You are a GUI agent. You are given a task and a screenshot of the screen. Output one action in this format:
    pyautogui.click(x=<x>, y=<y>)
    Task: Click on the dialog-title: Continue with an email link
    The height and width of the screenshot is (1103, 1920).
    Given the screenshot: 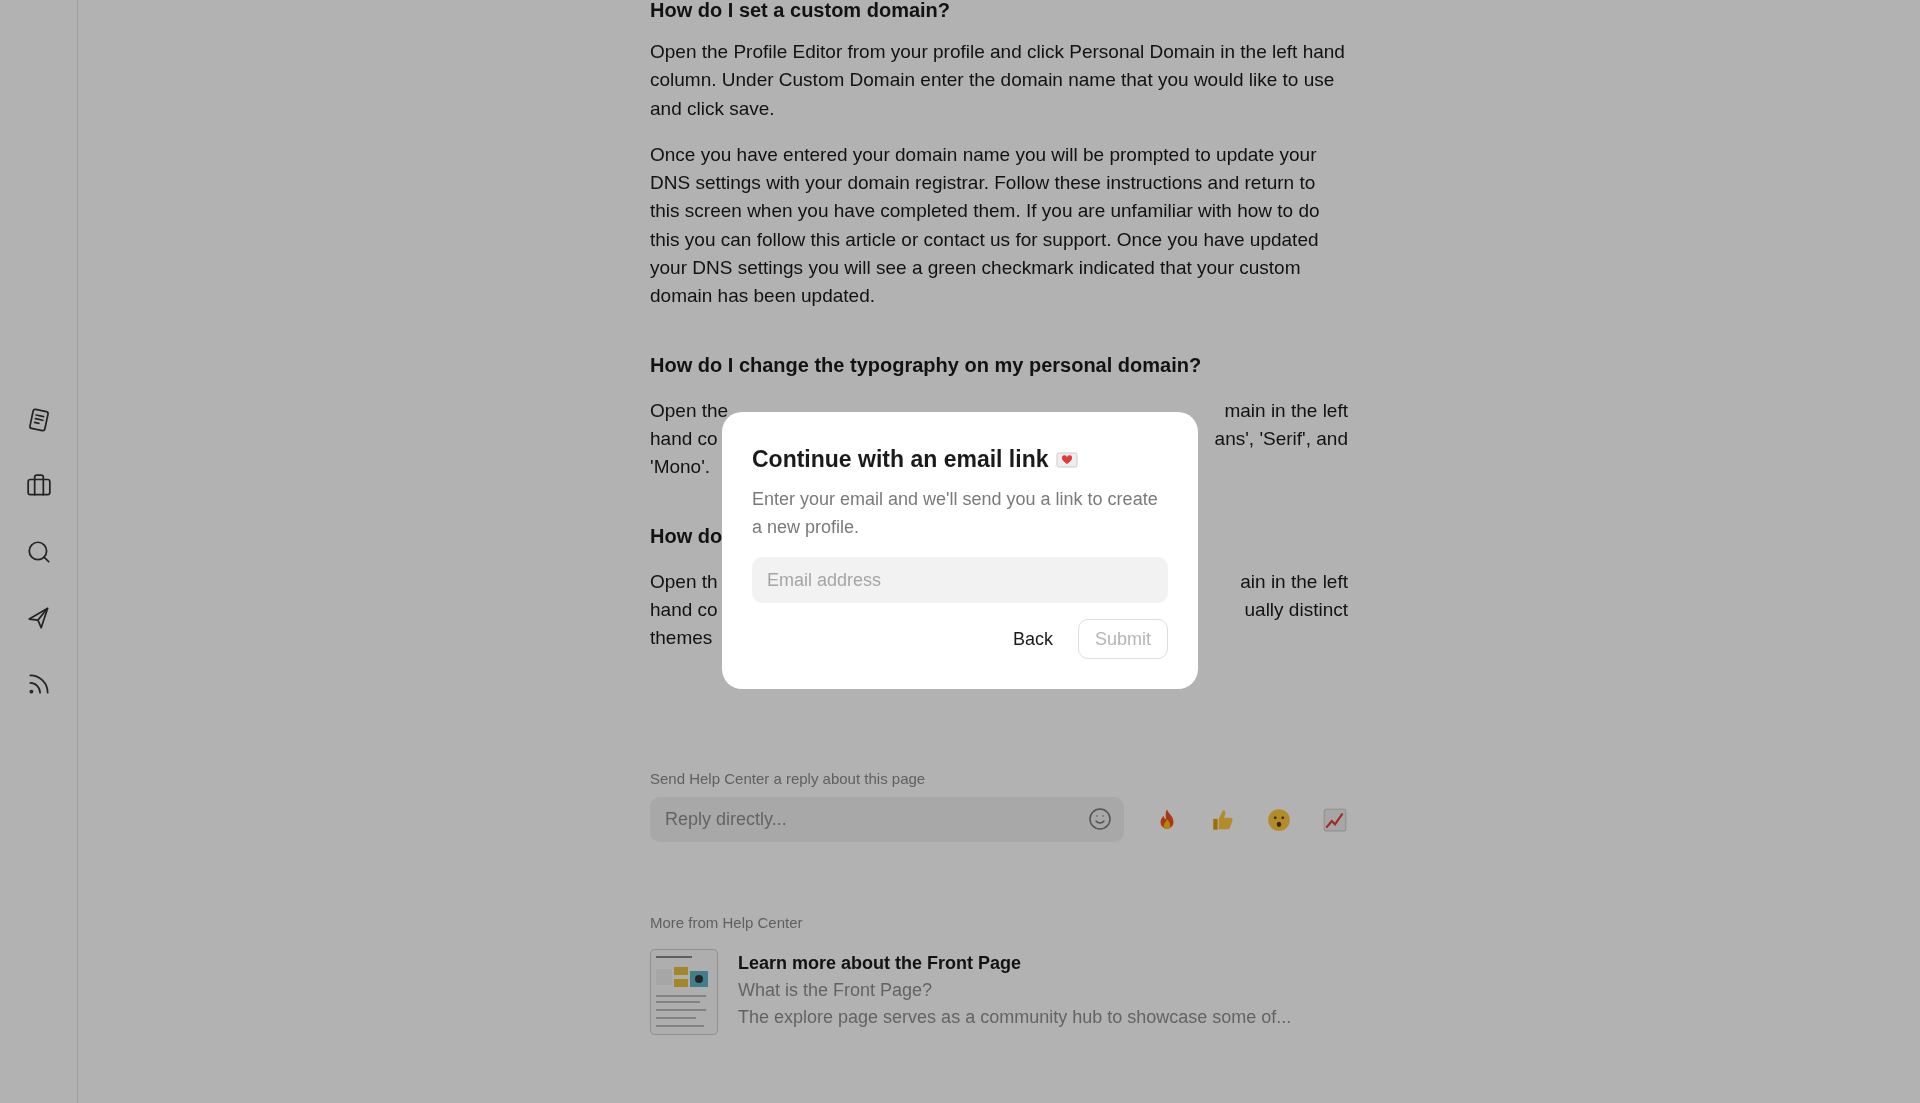 What is the action you would take?
    pyautogui.click(x=900, y=459)
    